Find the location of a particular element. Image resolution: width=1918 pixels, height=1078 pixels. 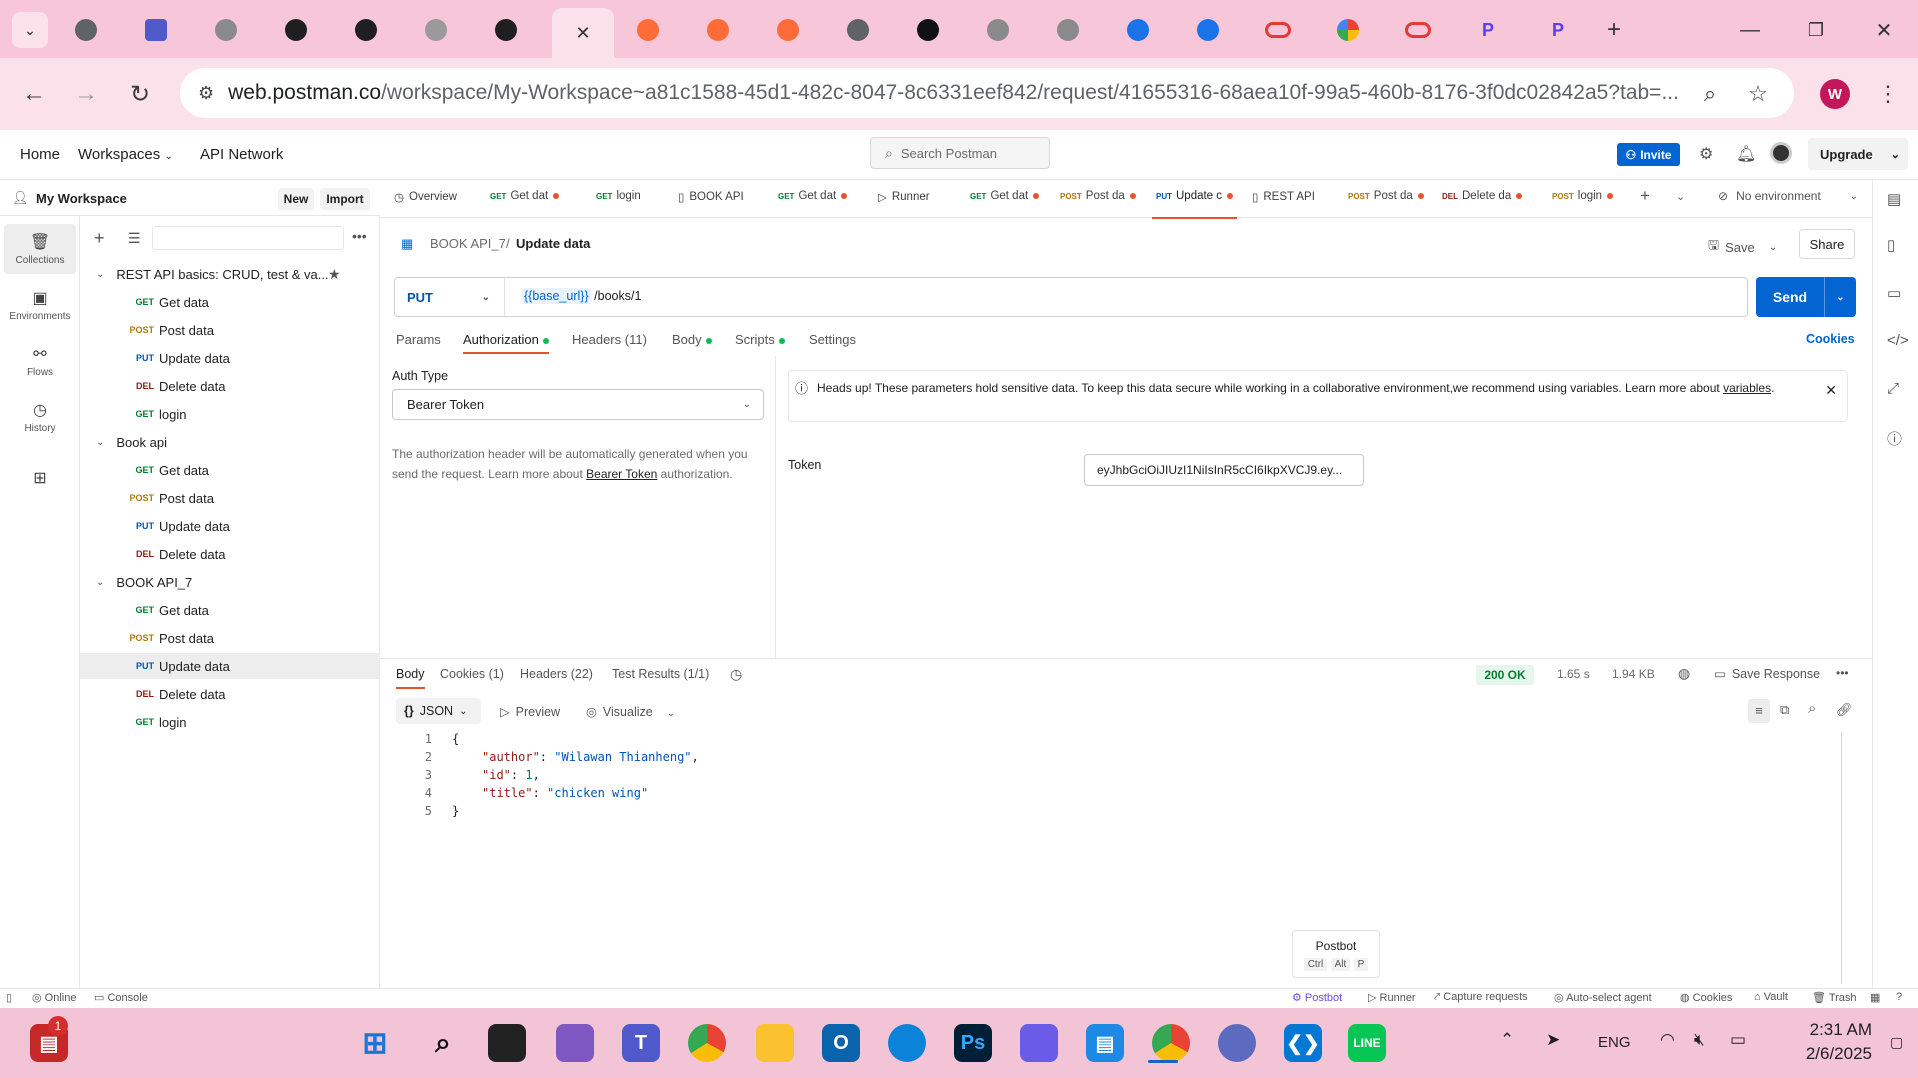

chrome-icon is located at coordinates (707, 1043).